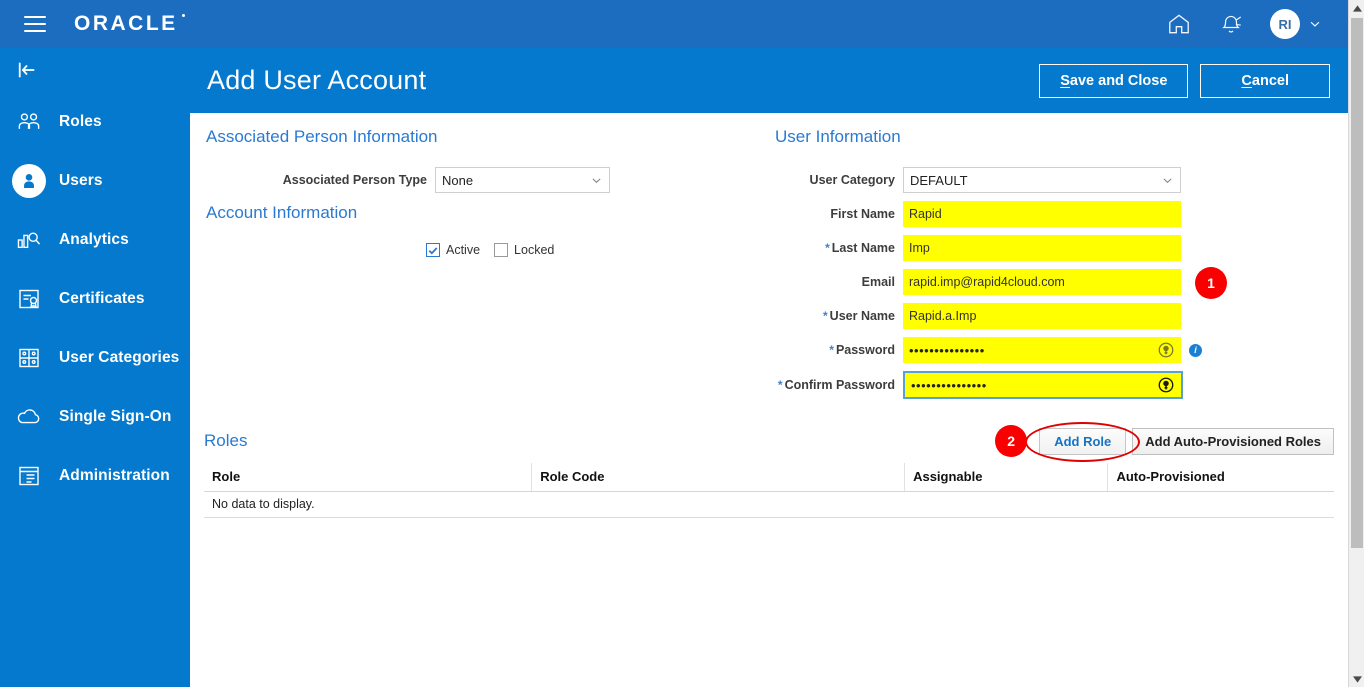  Describe the element at coordinates (463, 250) in the screenshot. I see `active-label: Active` at that location.